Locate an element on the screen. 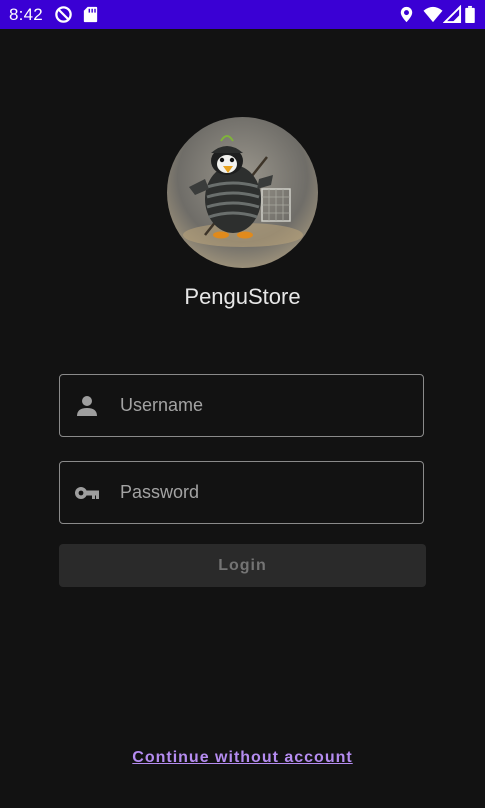  continue-without-account-link: Continue without account is located at coordinates (242, 758).